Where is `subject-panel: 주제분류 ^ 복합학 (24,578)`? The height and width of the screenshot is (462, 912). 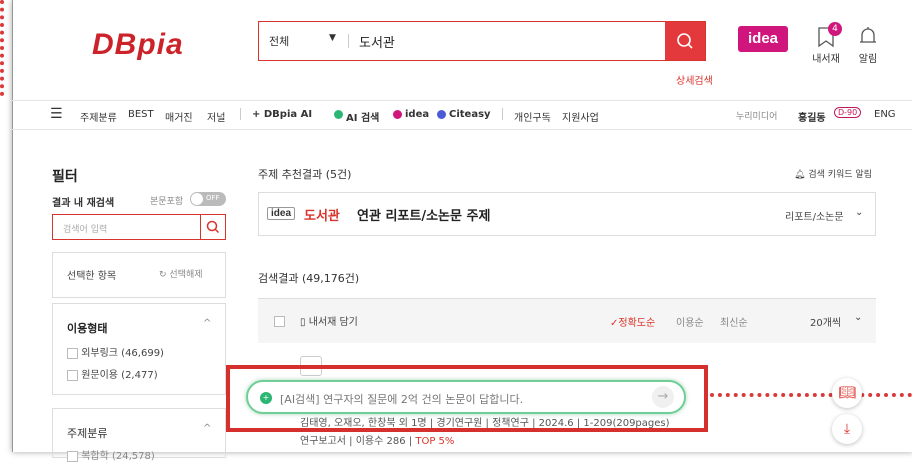 subject-panel: 주제분류 ^ 복합학 (24,578) is located at coordinates (139, 435).